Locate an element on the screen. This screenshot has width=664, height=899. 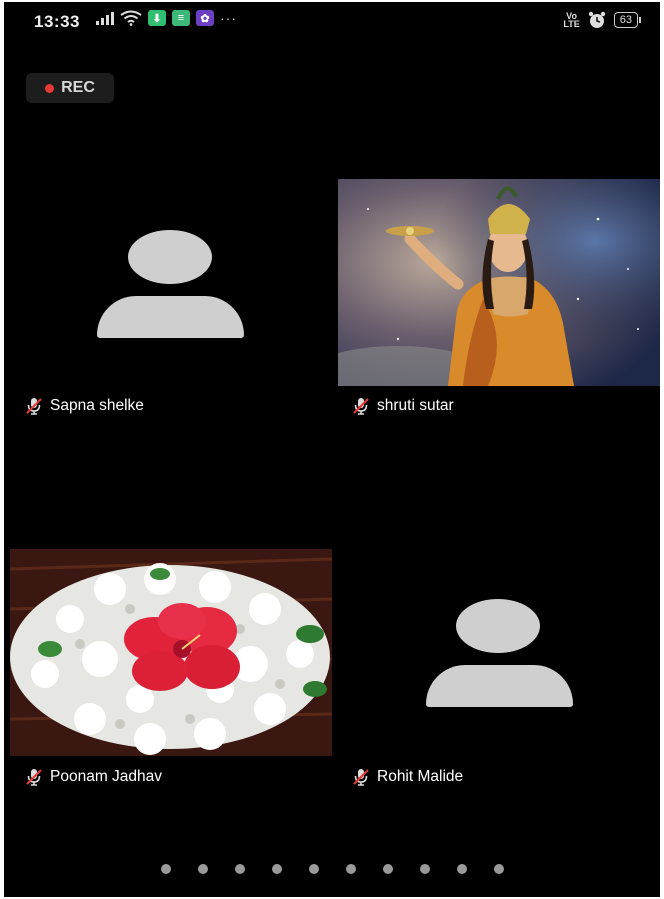
page-indicator is located at coordinates (332, 869).